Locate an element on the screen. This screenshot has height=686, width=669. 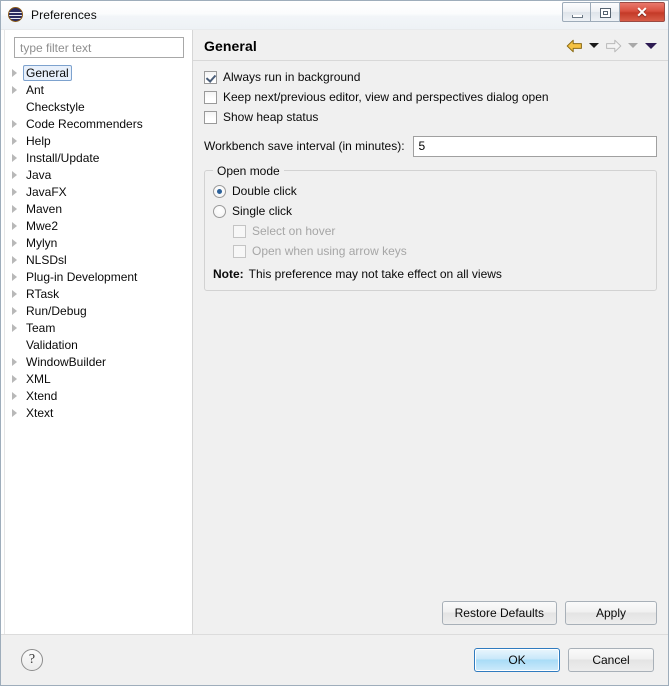
checkbox-open-with-arrow-keys is located at coordinates (239, 251).